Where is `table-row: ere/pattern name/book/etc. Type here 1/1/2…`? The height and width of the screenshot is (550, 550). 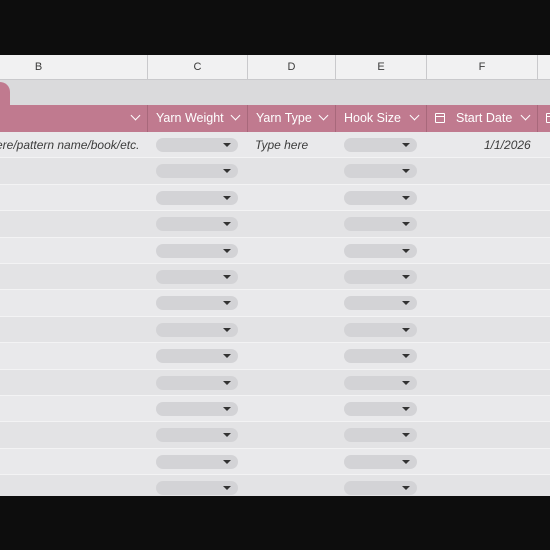
table-row: ere/pattern name/book/etc. Type here 1/1/2… is located at coordinates (275, 145).